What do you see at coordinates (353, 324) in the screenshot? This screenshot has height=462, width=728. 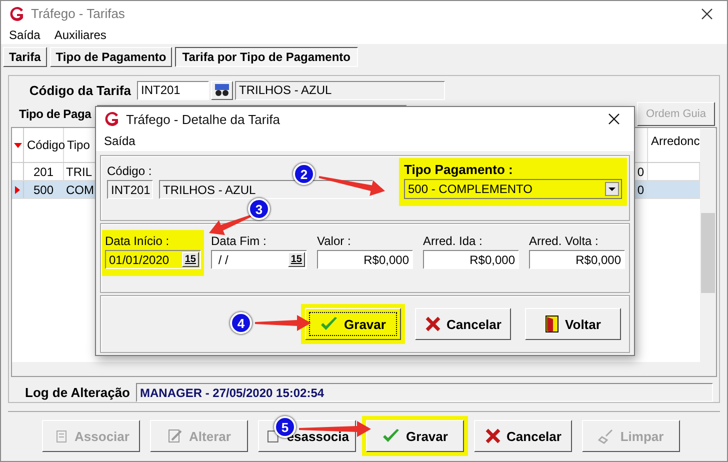 I see `dialog-button: Gravar` at bounding box center [353, 324].